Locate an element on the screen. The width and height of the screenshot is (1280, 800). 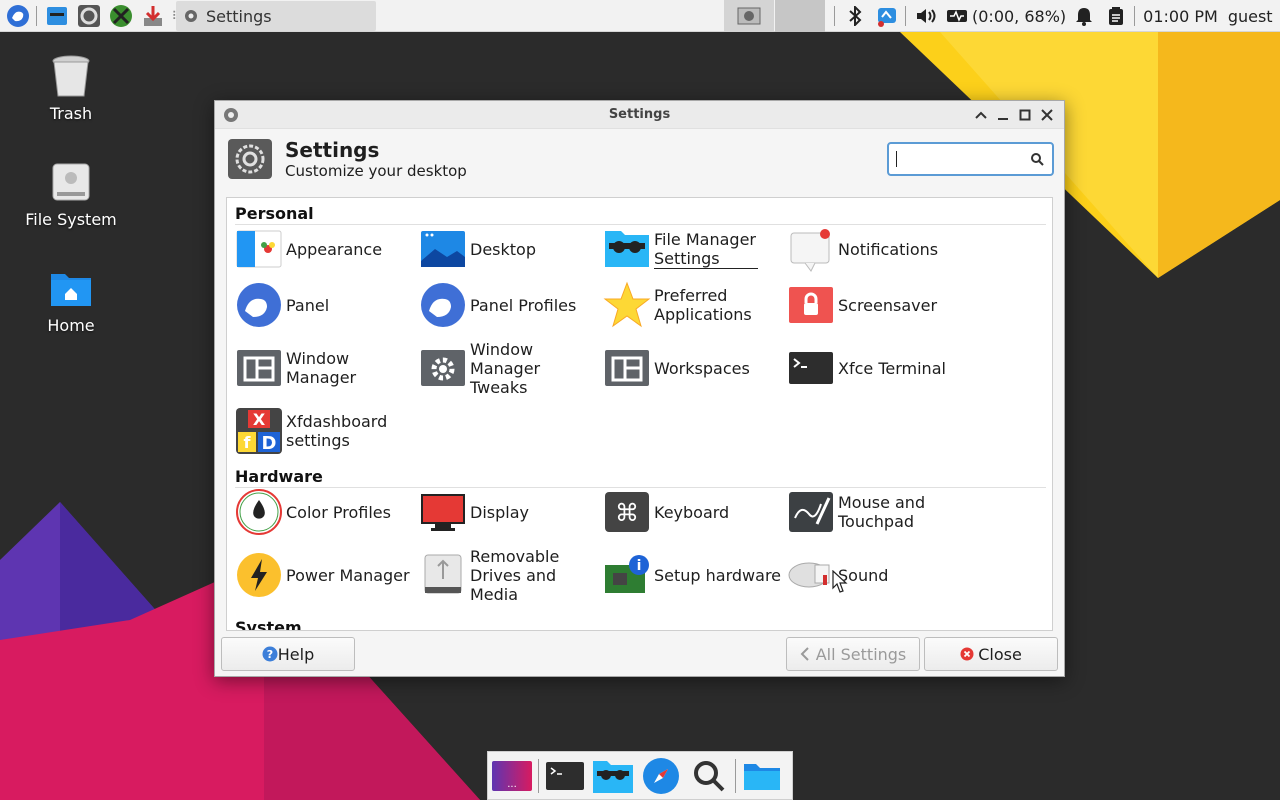
top-panel: ⠿ Settings (0:00, 68%) 01:00 PM gues is located at coordinates (640, 16).